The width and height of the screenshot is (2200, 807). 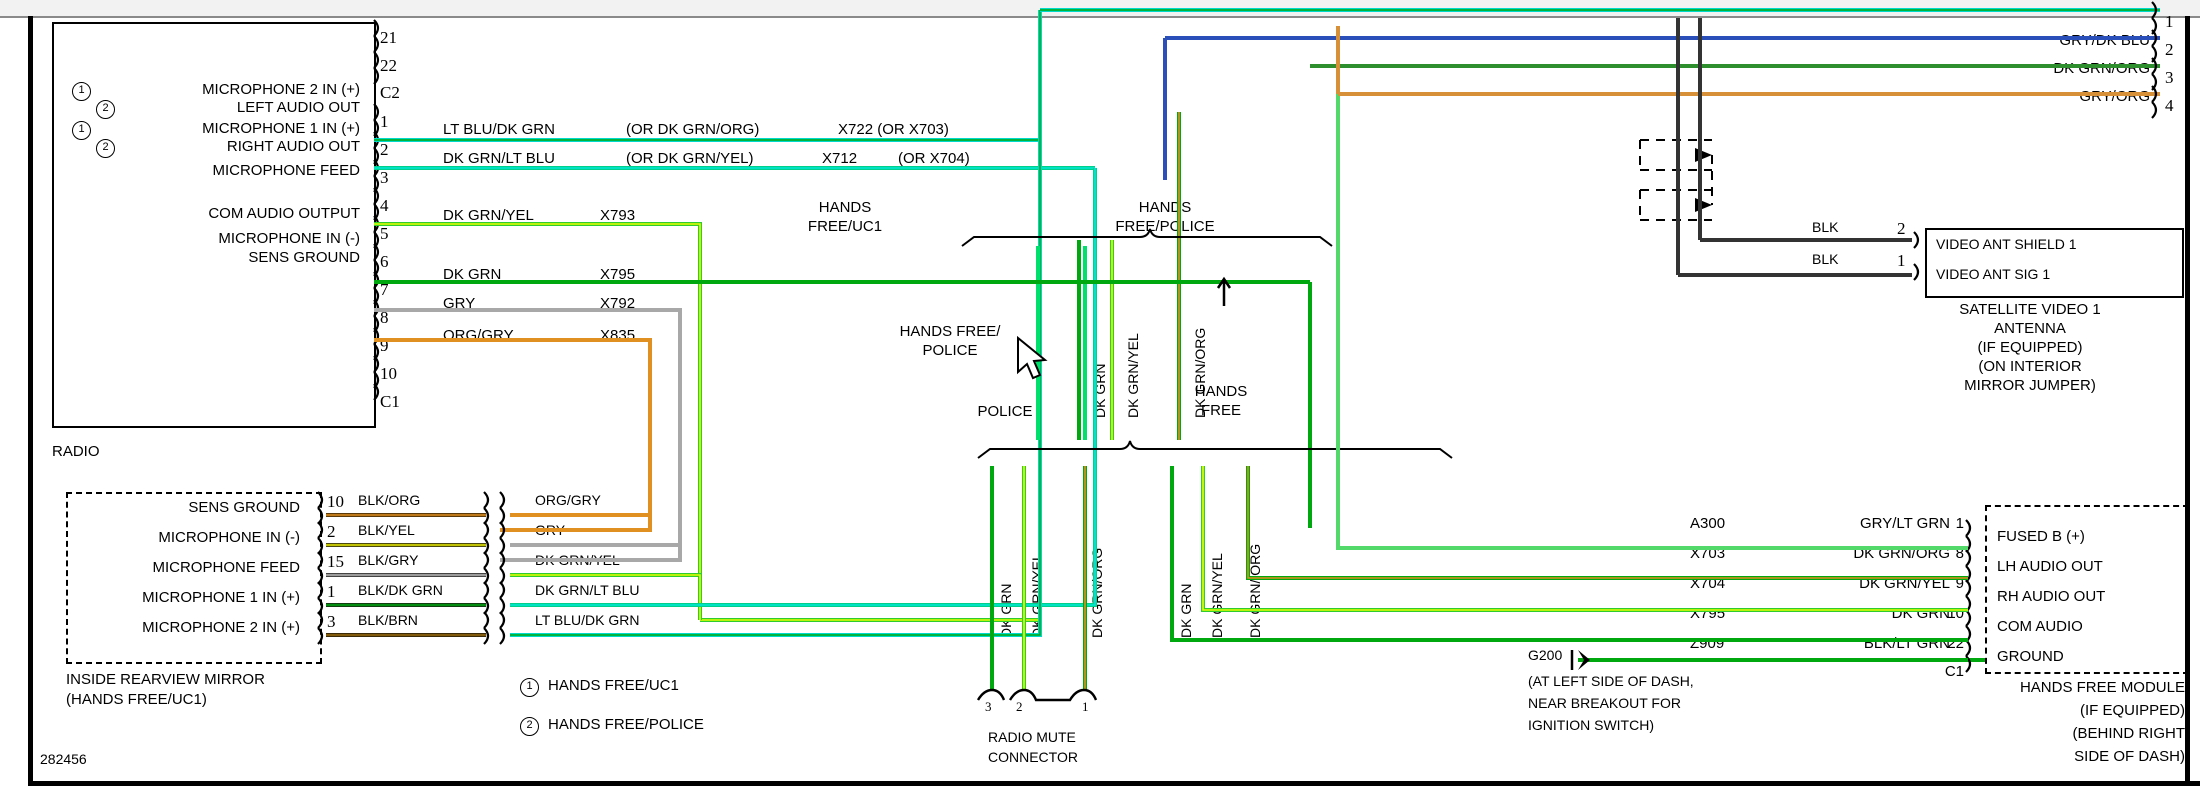 I want to click on hfm-row3-function: COM AUDIO, so click(x=2040, y=626).